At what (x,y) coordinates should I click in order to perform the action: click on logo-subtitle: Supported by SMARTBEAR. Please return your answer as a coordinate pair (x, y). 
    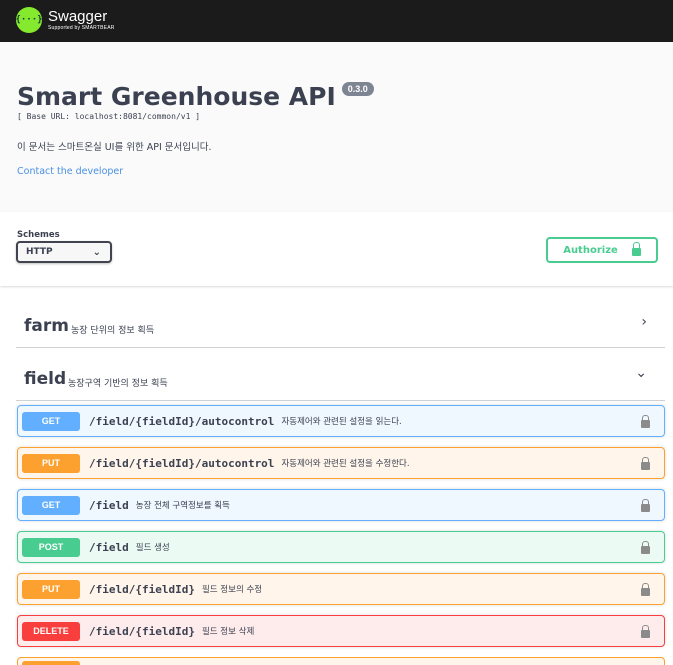
    Looking at the image, I should click on (81, 28).